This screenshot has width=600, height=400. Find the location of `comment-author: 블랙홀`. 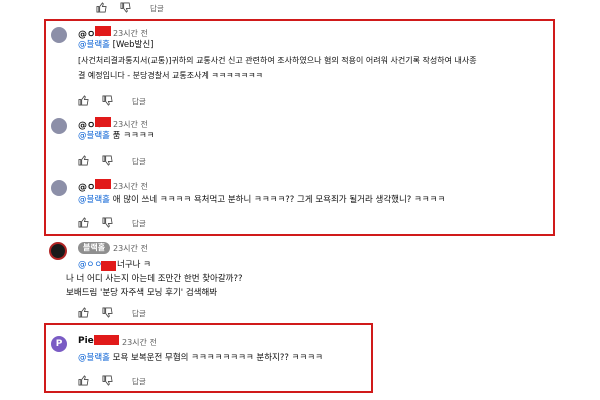

comment-author: 블랙홀 is located at coordinates (94, 248).